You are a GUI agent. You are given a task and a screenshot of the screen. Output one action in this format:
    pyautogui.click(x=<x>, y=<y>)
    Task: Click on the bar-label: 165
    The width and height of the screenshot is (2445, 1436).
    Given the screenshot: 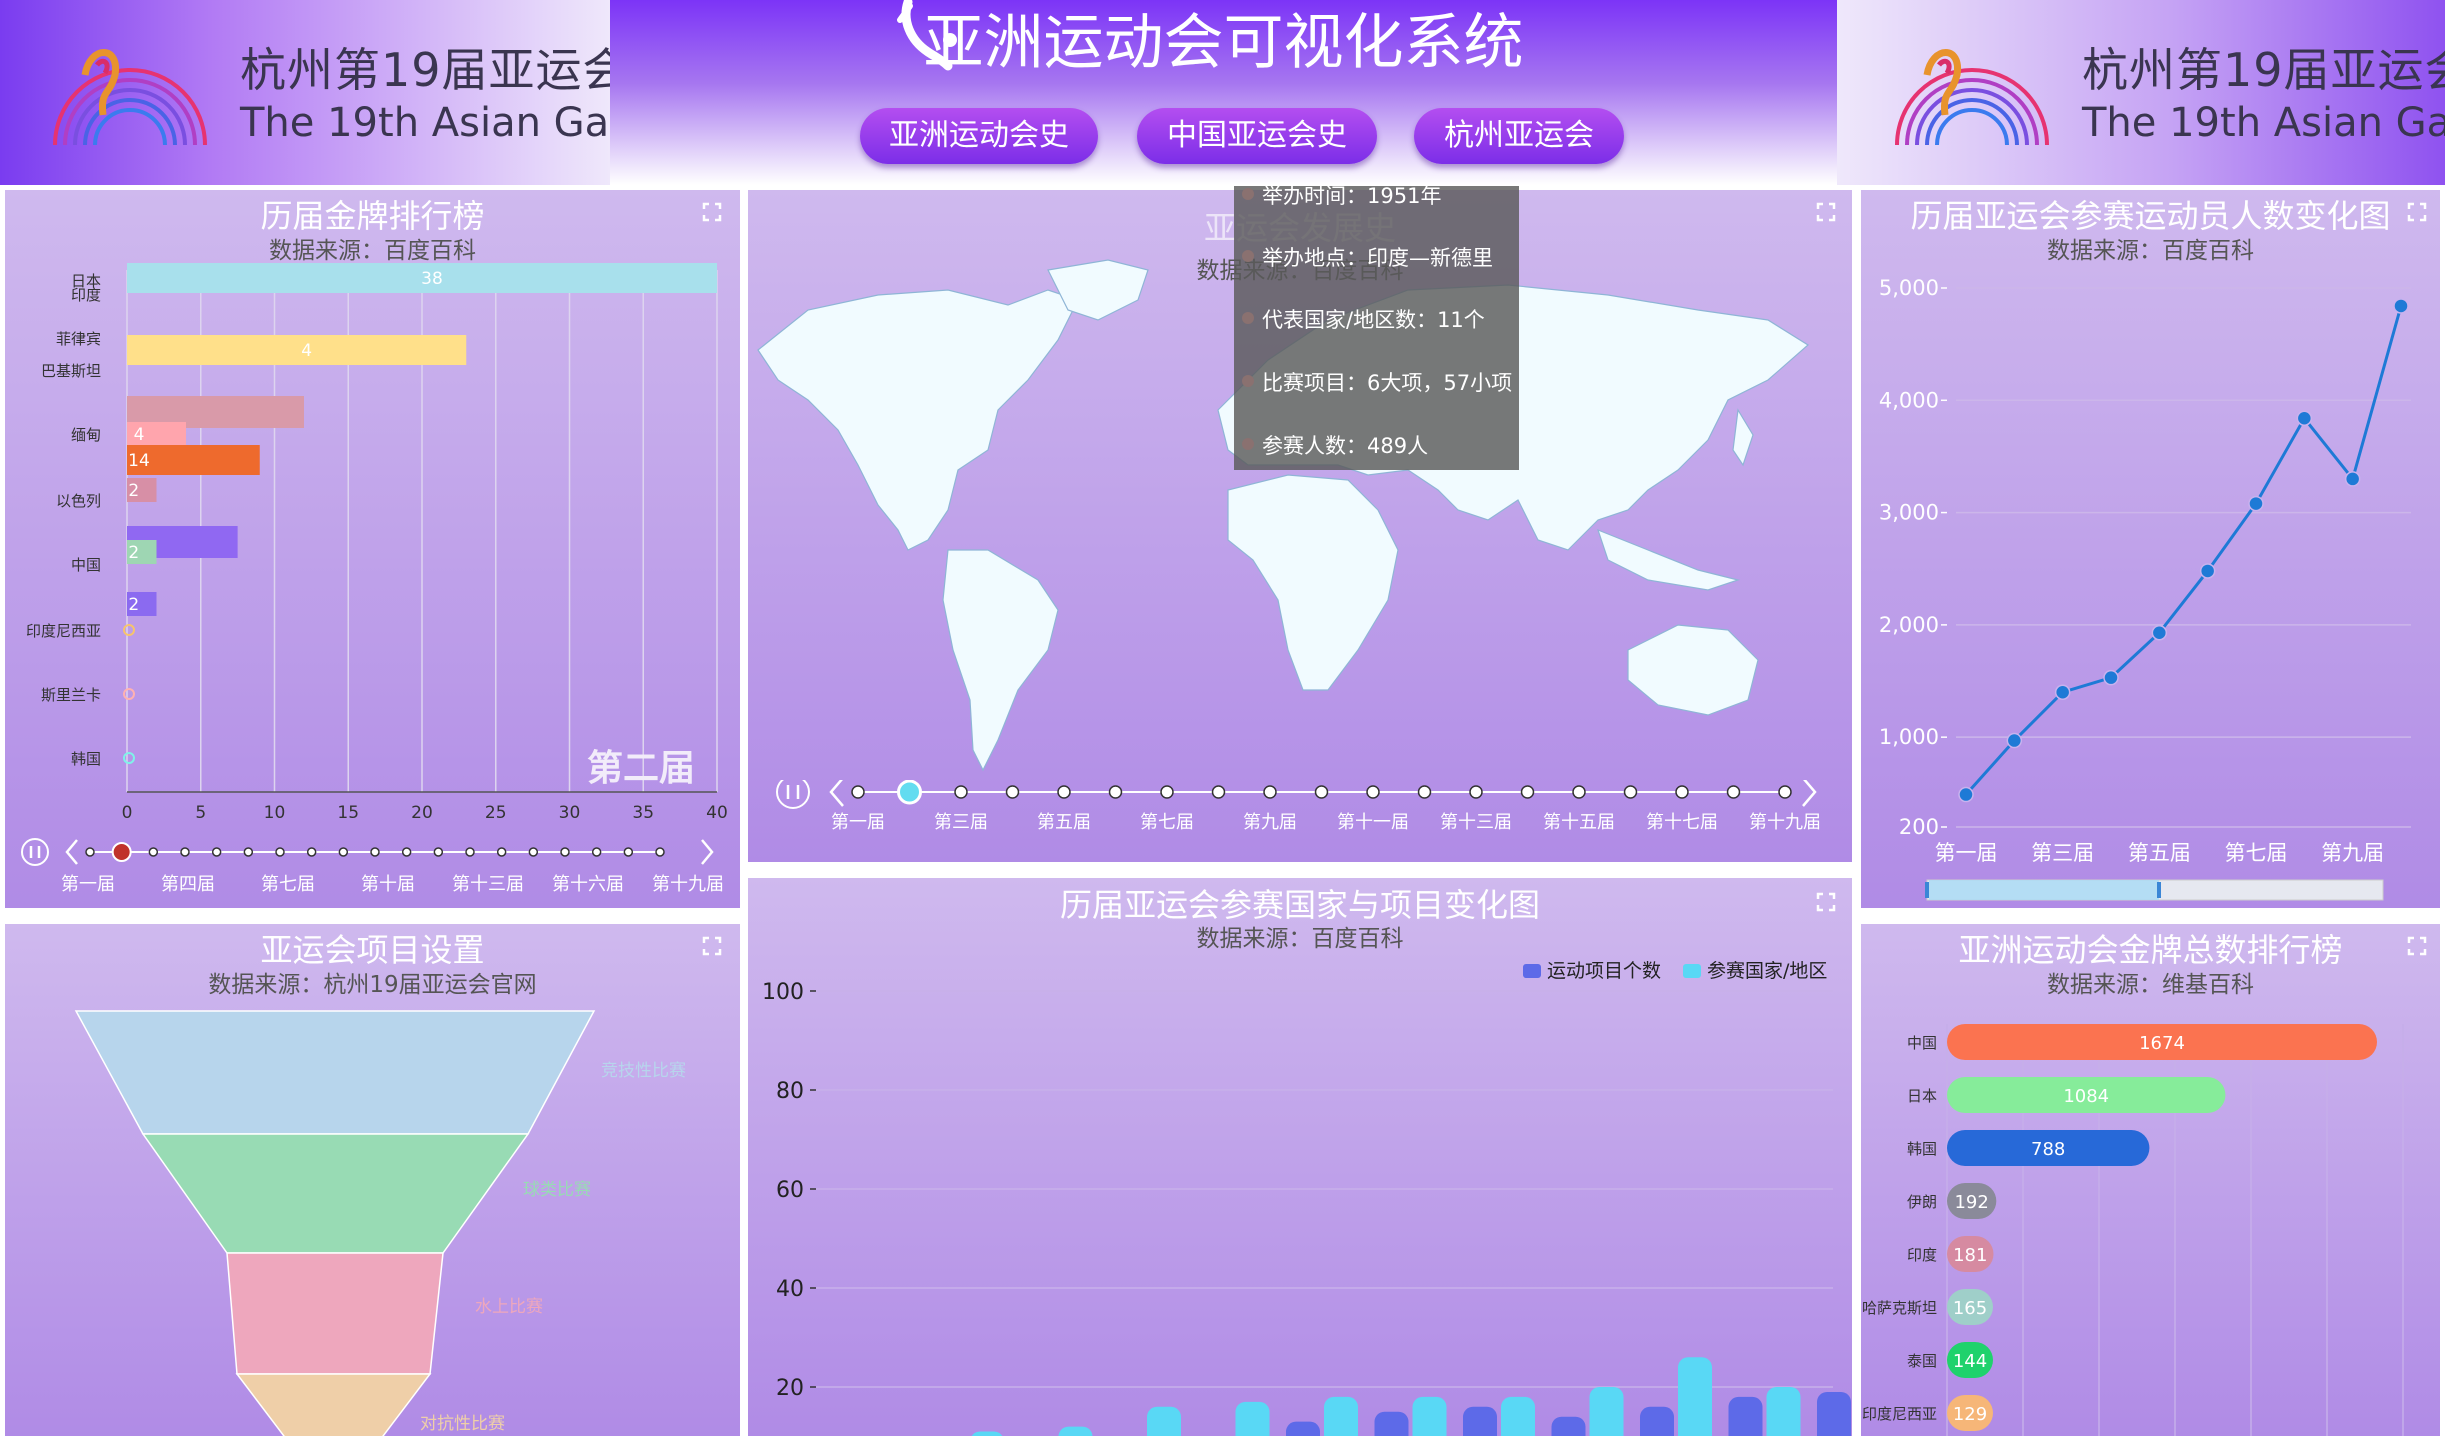 What is the action you would take?
    pyautogui.click(x=1970, y=1308)
    